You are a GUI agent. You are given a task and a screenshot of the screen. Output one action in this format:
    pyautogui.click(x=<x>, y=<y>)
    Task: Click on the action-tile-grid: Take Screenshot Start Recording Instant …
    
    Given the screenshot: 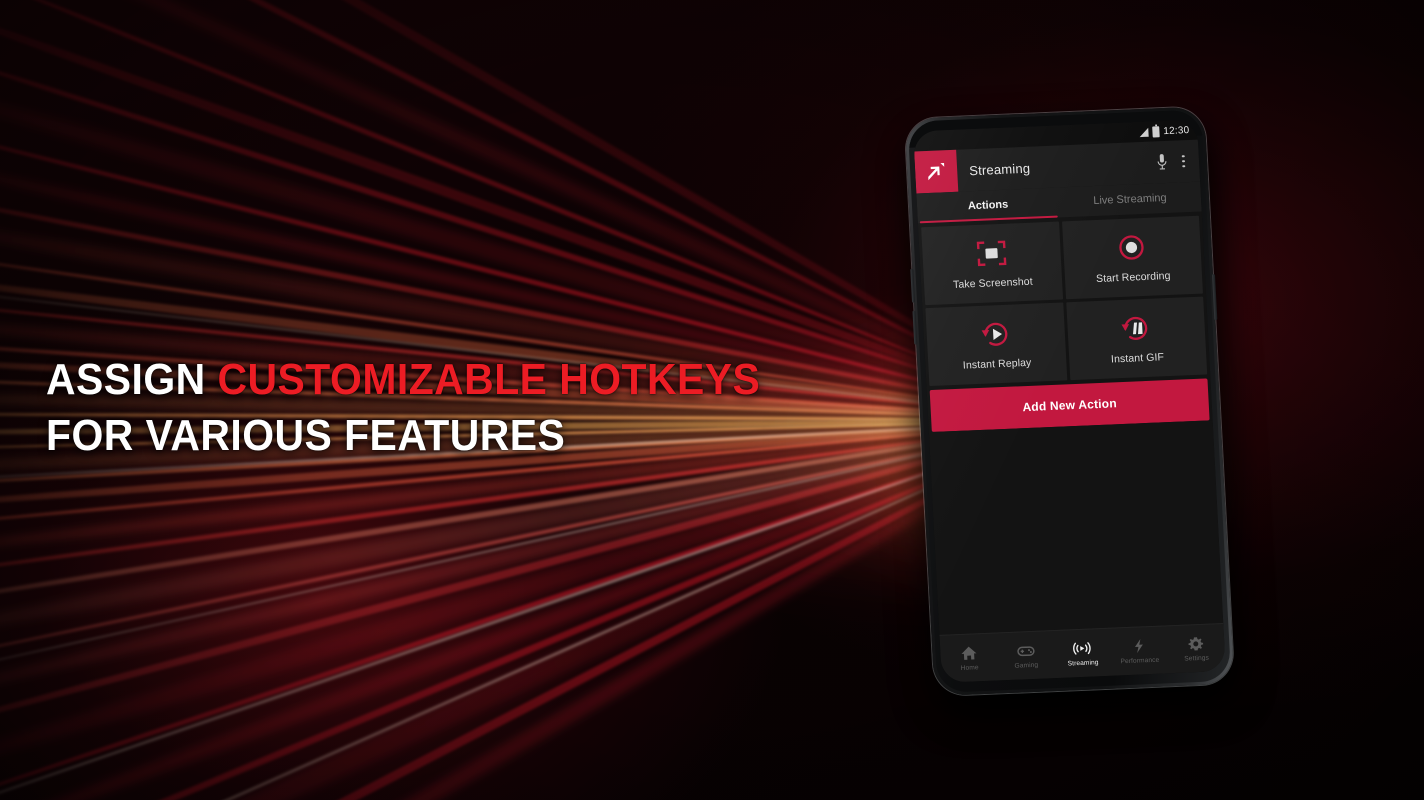 What is the action you would take?
    pyautogui.click(x=1064, y=301)
    